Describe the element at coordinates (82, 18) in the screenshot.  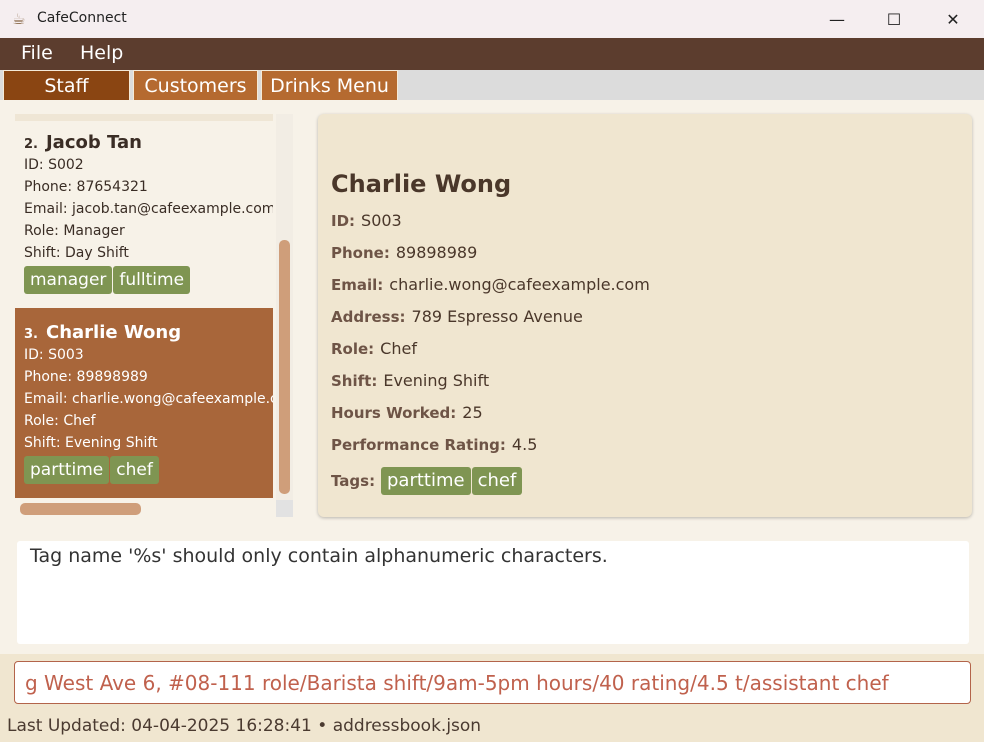
I see `window-title: CafeConnect` at that location.